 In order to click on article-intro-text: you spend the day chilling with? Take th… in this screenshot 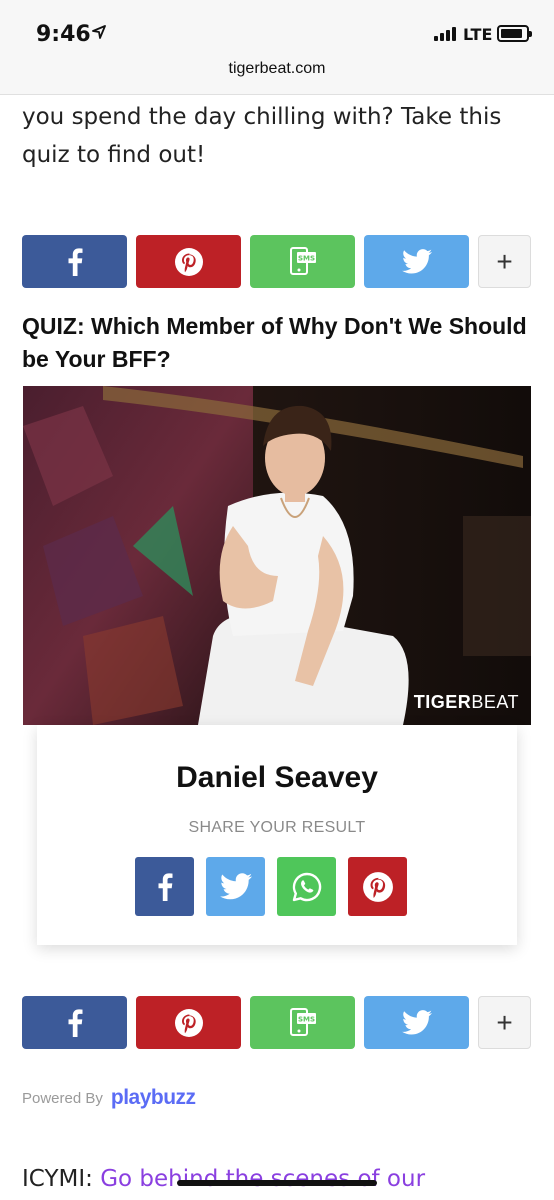, I will do `click(282, 136)`.